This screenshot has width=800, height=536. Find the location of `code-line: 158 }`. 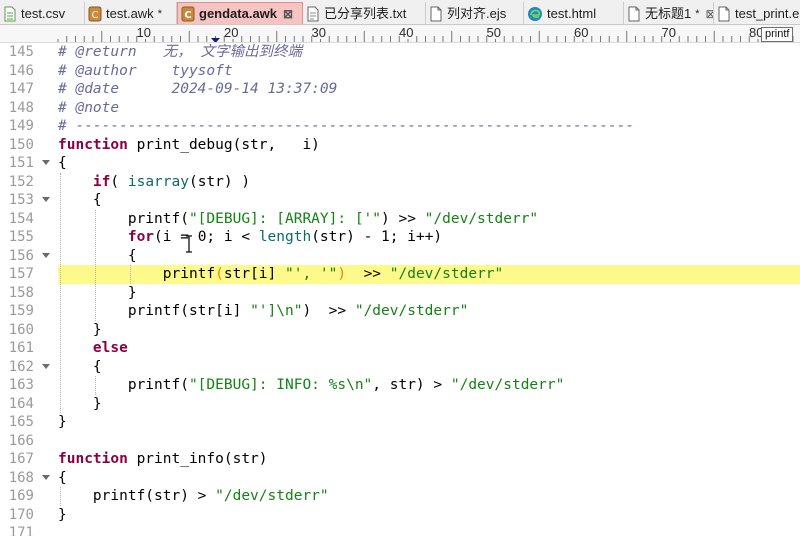

code-line: 158 } is located at coordinates (400, 293).